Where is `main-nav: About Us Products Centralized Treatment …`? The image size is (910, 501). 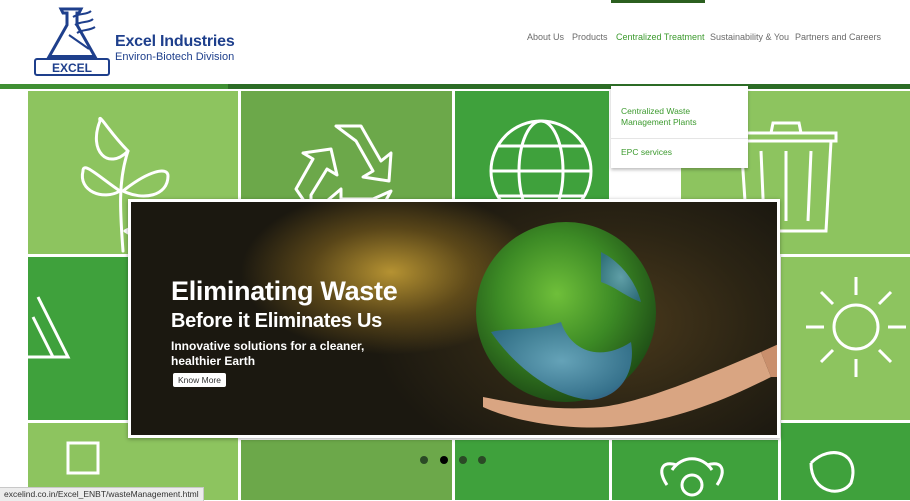
main-nav: About Us Products Centralized Treatment … is located at coordinates (455, 39).